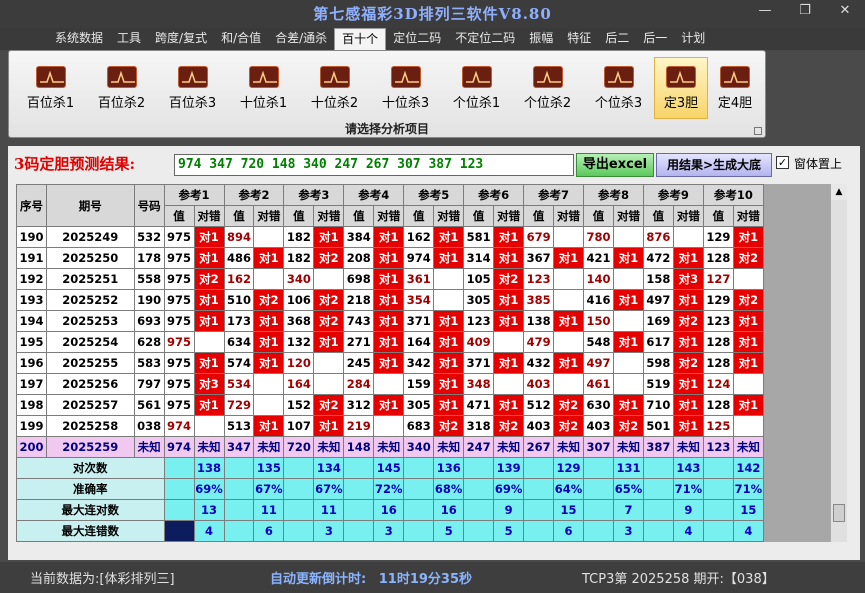 Image resolution: width=865 pixels, height=593 pixels. What do you see at coordinates (181, 39) in the screenshot?
I see `menu-item: 跨度/复式` at bounding box center [181, 39].